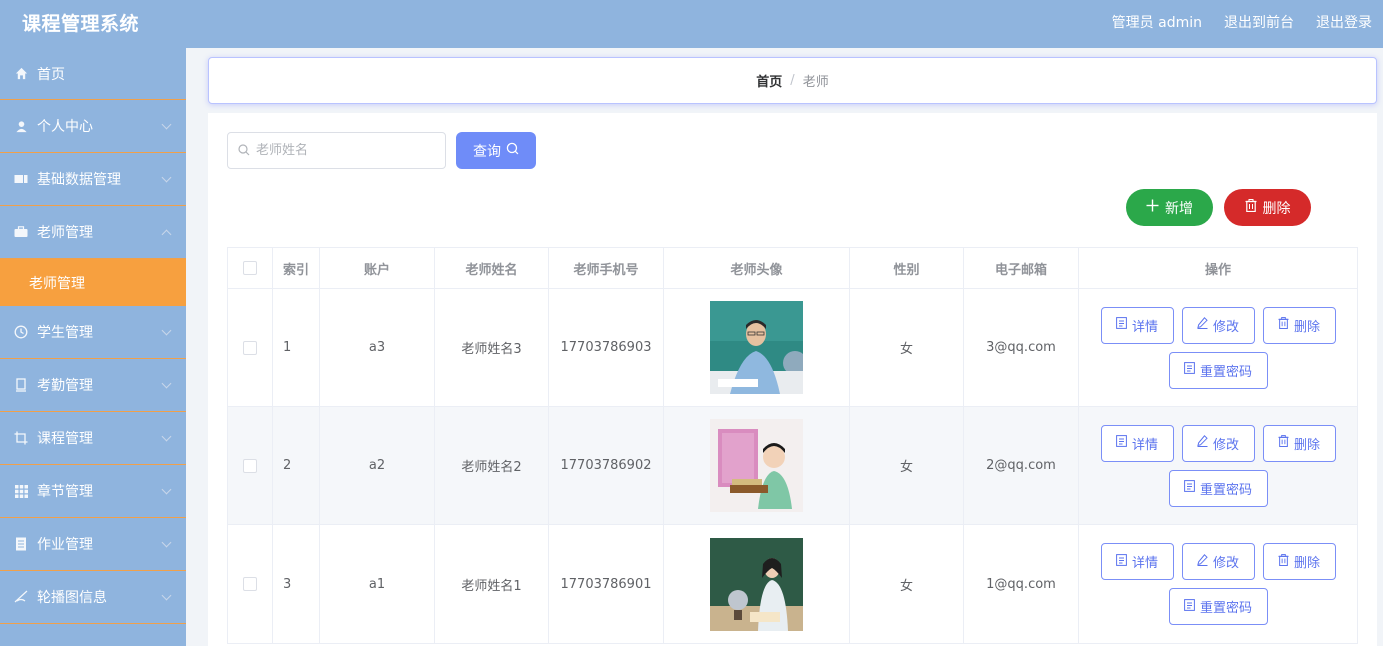 The width and height of the screenshot is (1383, 646). What do you see at coordinates (21, 491) in the screenshot?
I see `grid-icon` at bounding box center [21, 491].